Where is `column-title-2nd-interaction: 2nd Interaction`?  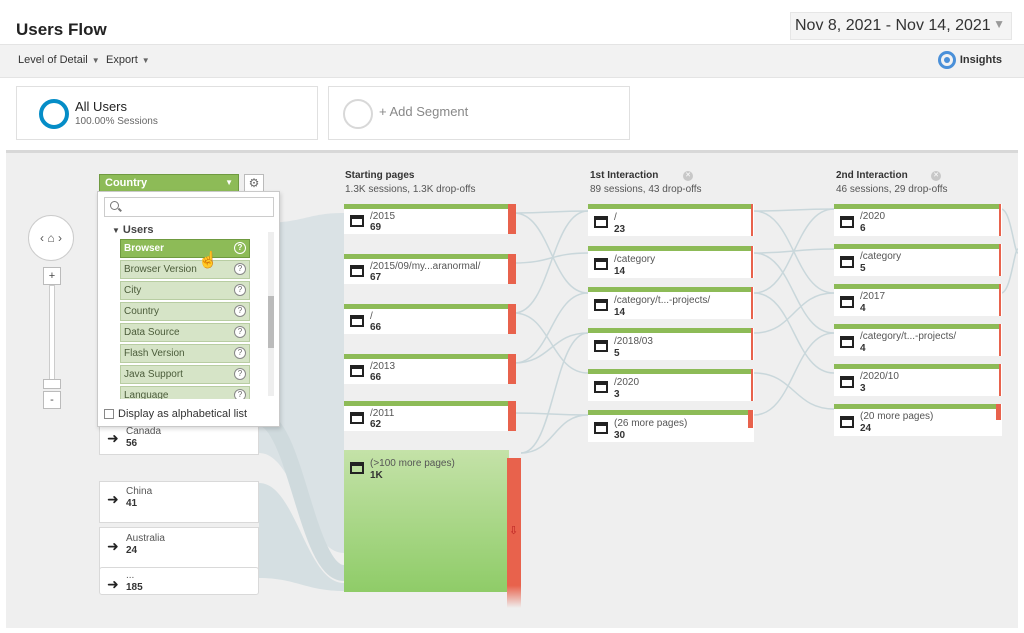
column-title-2nd-interaction: 2nd Interaction is located at coordinates (872, 175).